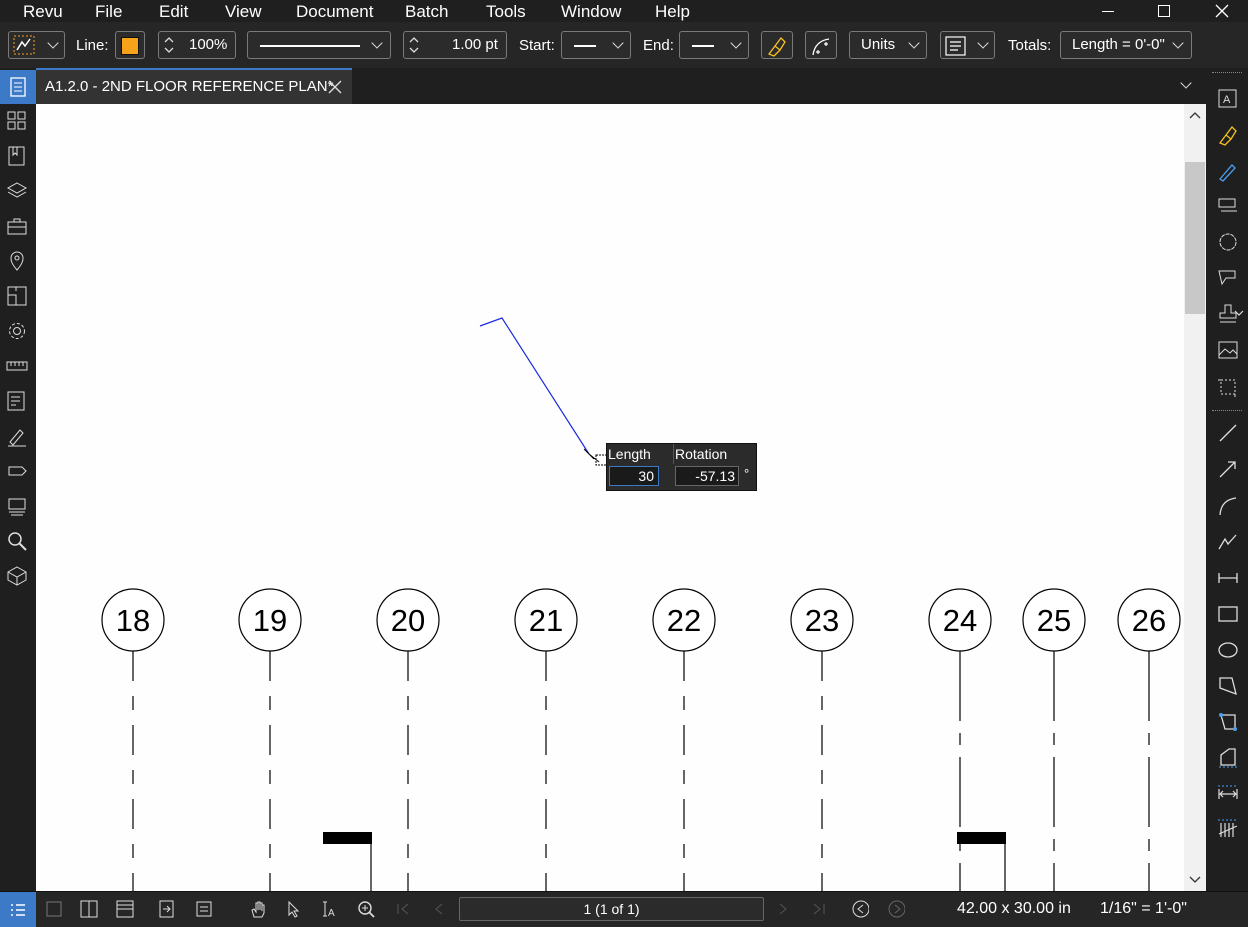 The height and width of the screenshot is (927, 1248). What do you see at coordinates (167, 909) in the screenshot?
I see `sync-icon` at bounding box center [167, 909].